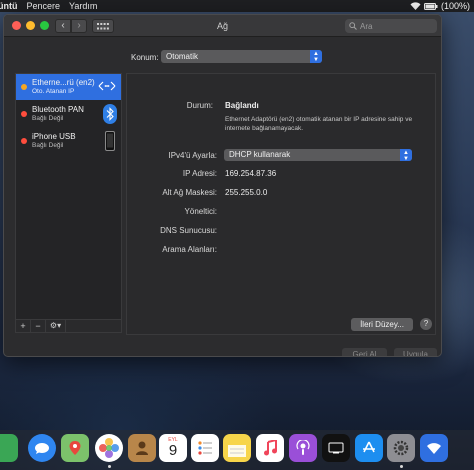 The image size is (474, 470). Describe the element at coordinates (23, 326) in the screenshot. I see `add-service-button: +` at that location.